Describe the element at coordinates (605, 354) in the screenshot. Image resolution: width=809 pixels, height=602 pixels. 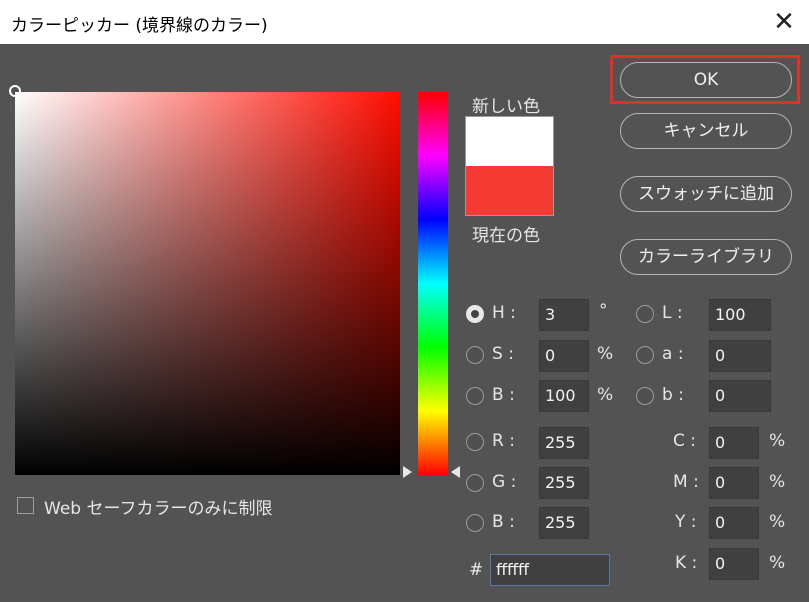
I see `s-unit: %` at that location.